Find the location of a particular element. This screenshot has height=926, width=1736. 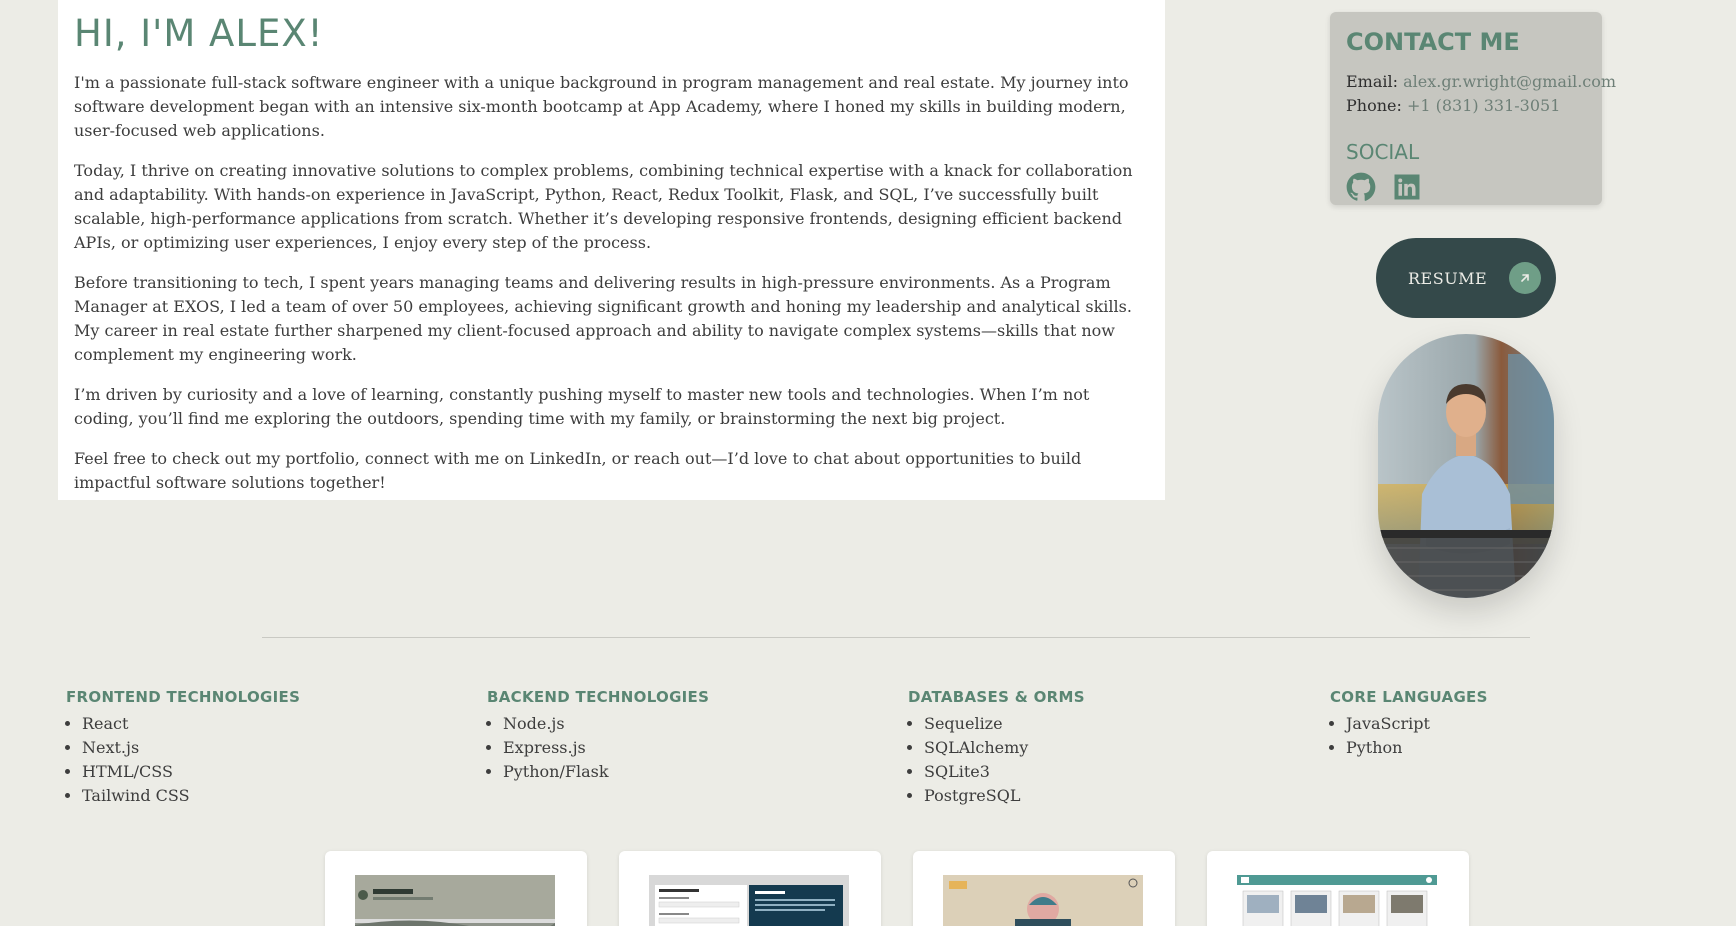

project-card-listings is located at coordinates (1338, 888).